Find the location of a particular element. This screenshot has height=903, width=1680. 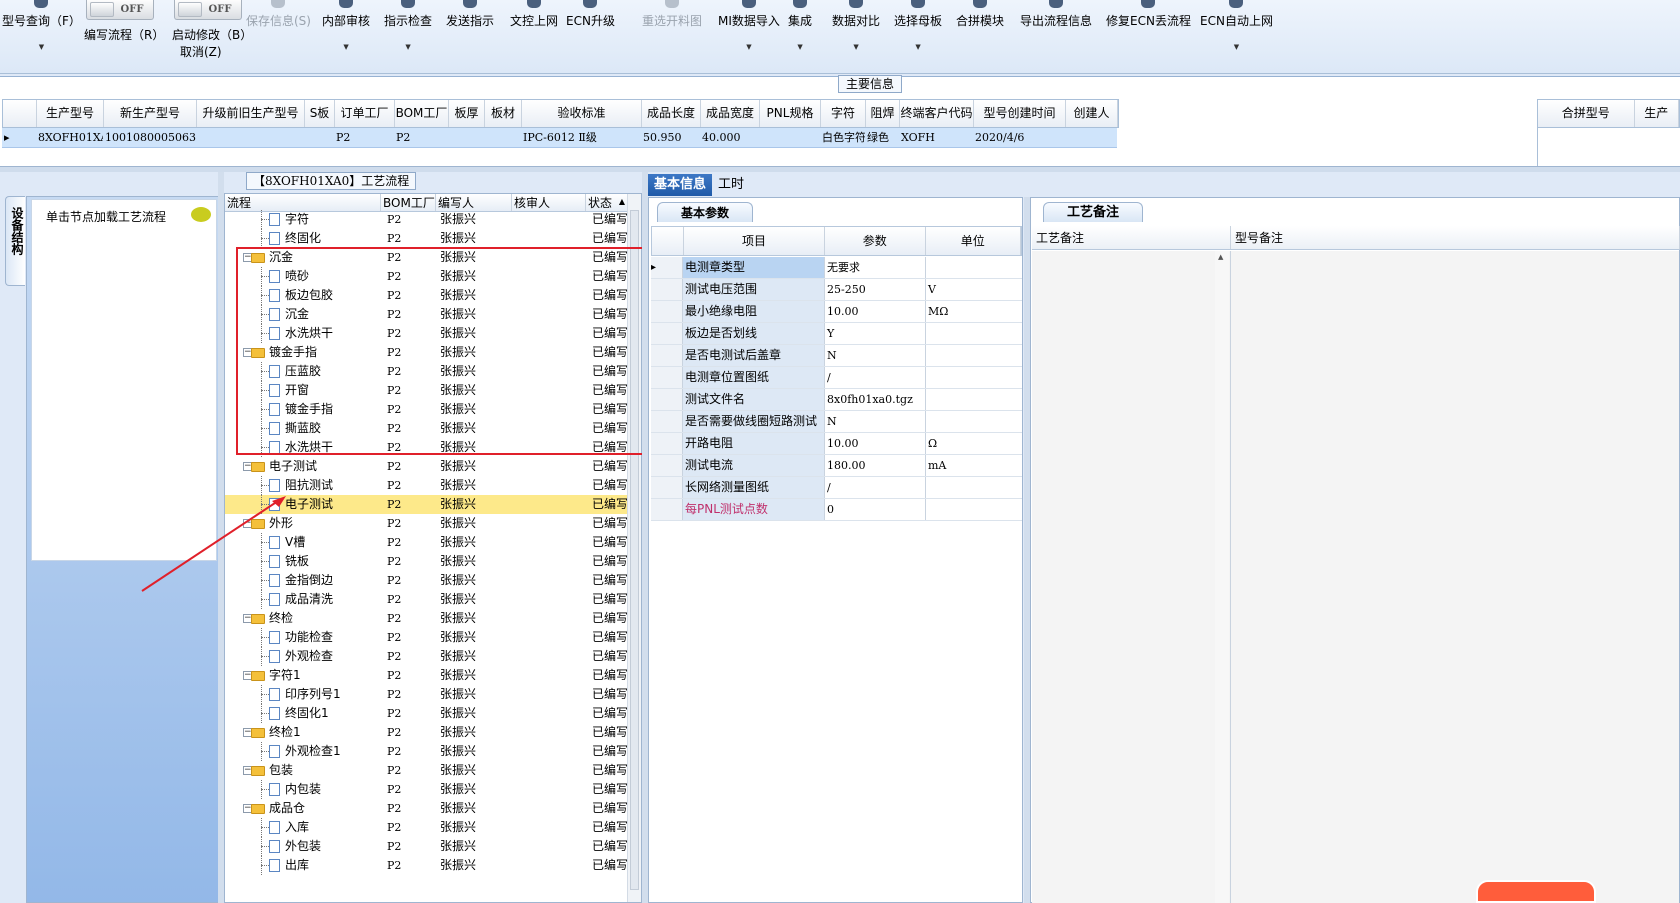

grid-cell: 8XOFH01XA0 is located at coordinates (69, 137).